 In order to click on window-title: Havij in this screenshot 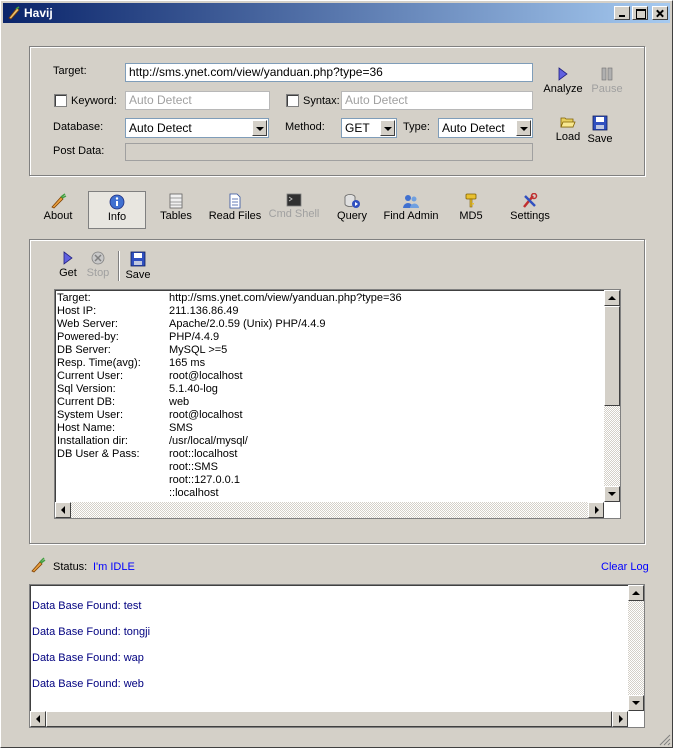, I will do `click(38, 13)`.